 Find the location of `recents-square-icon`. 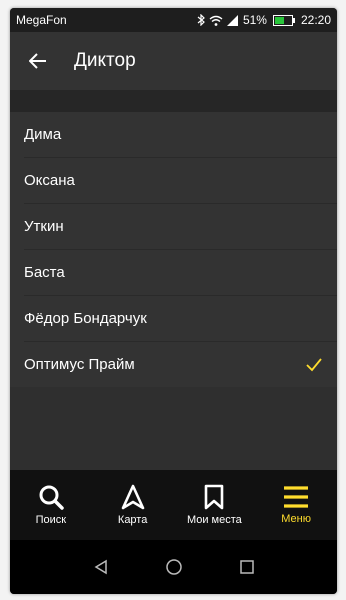

recents-square-icon is located at coordinates (247, 567).